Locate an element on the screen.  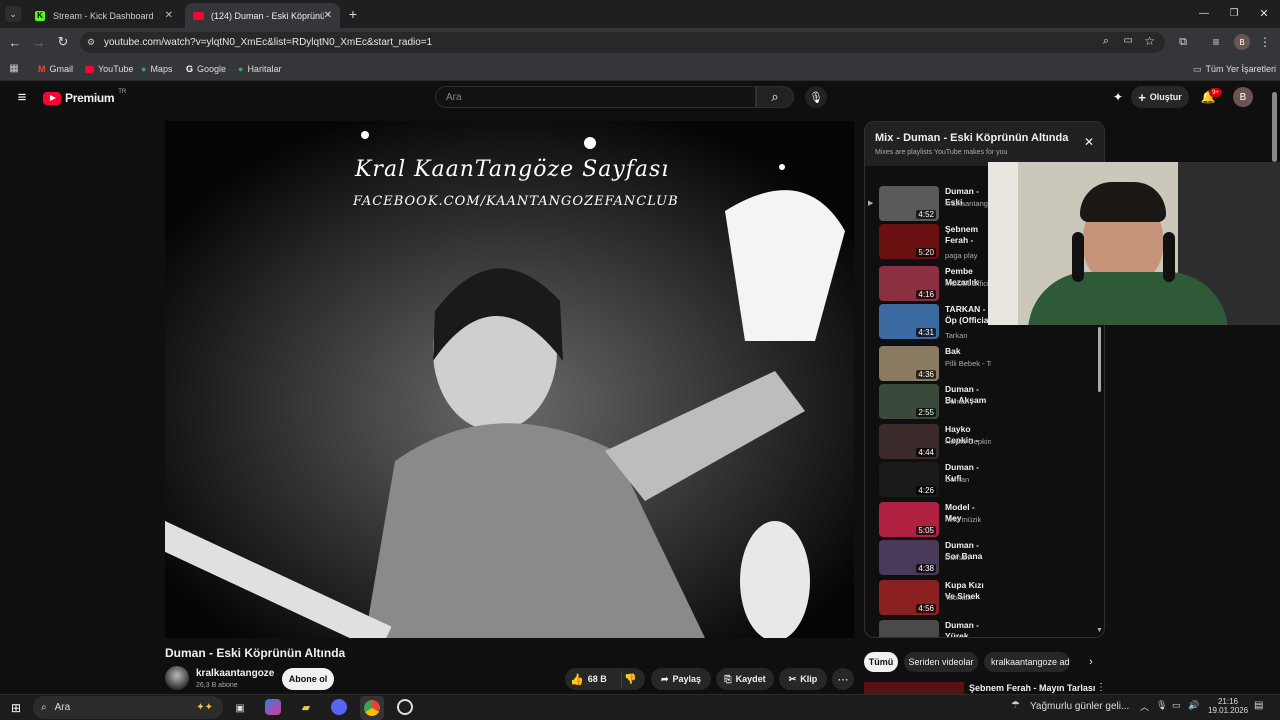
network-icon: ▭ is located at coordinates (1176, 705).